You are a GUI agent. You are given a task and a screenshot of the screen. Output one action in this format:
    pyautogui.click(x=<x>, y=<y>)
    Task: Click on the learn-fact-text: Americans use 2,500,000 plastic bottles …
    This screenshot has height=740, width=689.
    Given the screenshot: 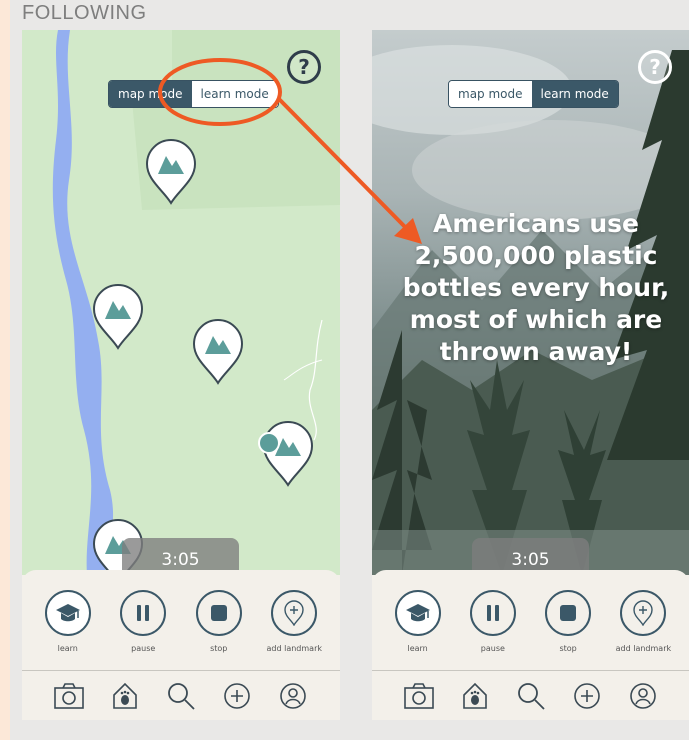 What is the action you would take?
    pyautogui.click(x=536, y=287)
    